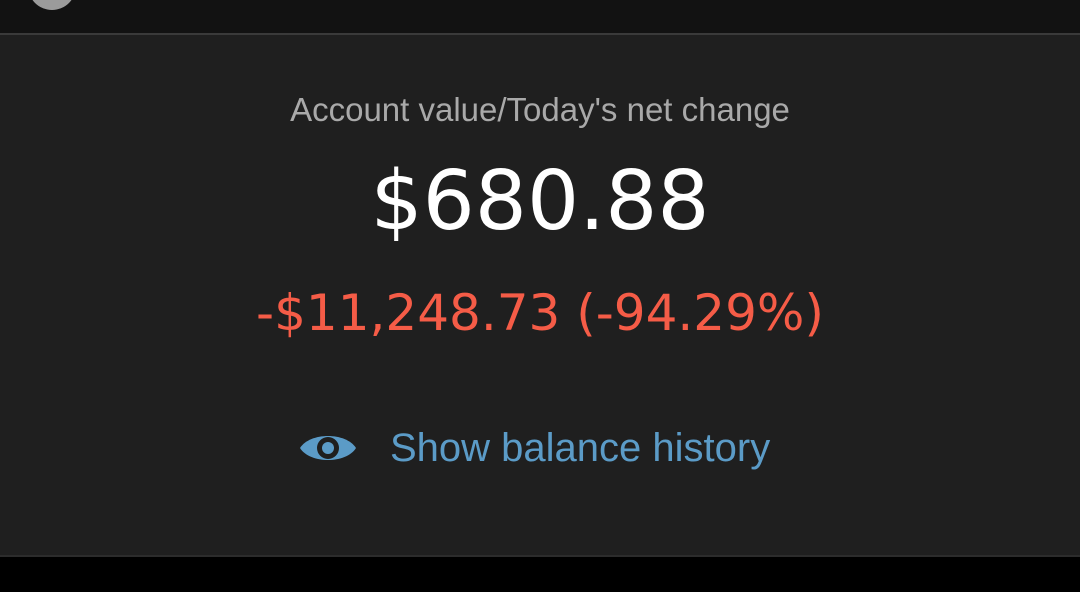 This screenshot has height=592, width=1080. I want to click on eye-icon, so click(328, 448).